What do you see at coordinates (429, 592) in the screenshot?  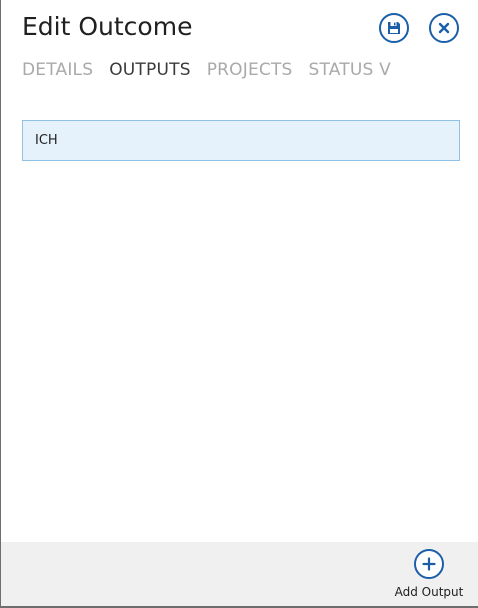 I see `add-output-label: Add Output` at bounding box center [429, 592].